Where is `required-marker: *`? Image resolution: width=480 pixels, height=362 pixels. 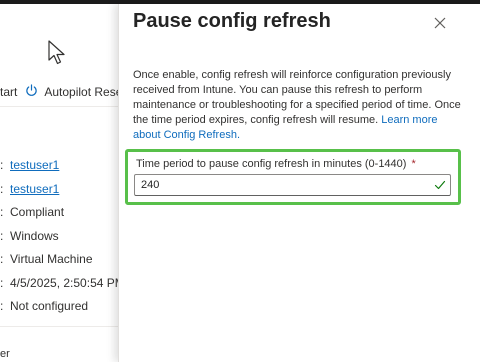 required-marker: * is located at coordinates (413, 164).